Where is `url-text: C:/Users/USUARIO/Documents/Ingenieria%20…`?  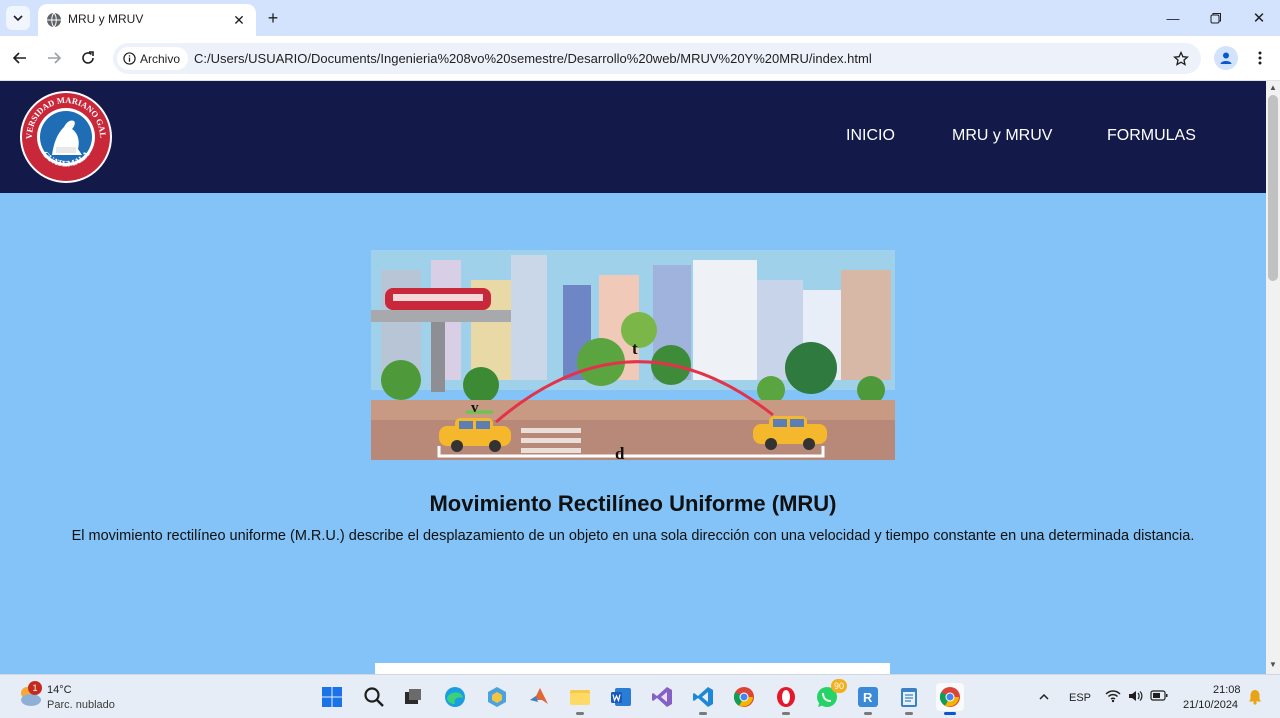 url-text: C:/Users/USUARIO/Documents/Ingenieria%20… is located at coordinates (533, 58).